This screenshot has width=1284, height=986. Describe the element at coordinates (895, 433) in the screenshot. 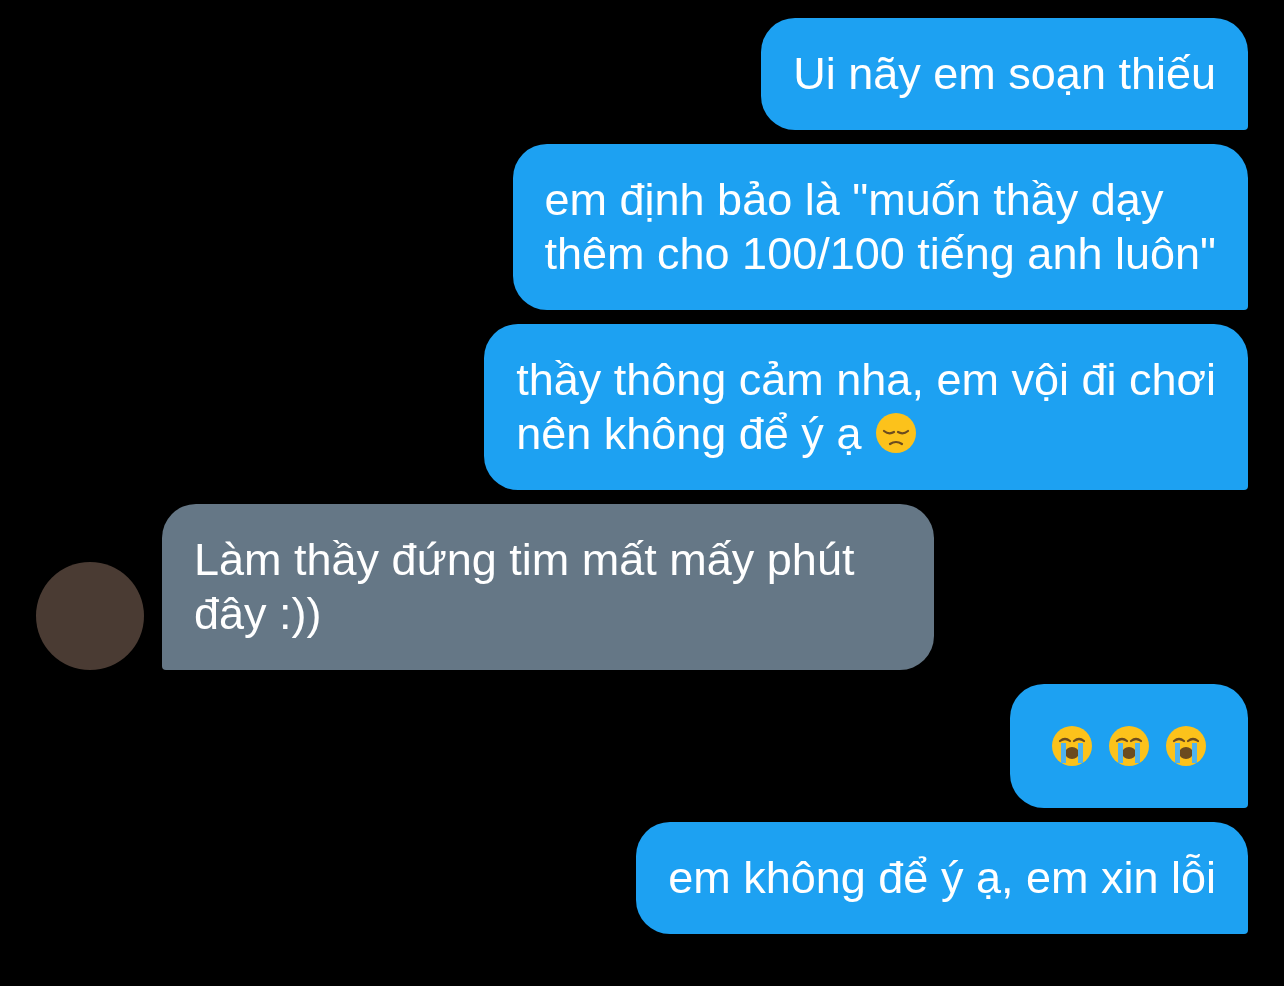

I see `pensive-face-icon` at that location.